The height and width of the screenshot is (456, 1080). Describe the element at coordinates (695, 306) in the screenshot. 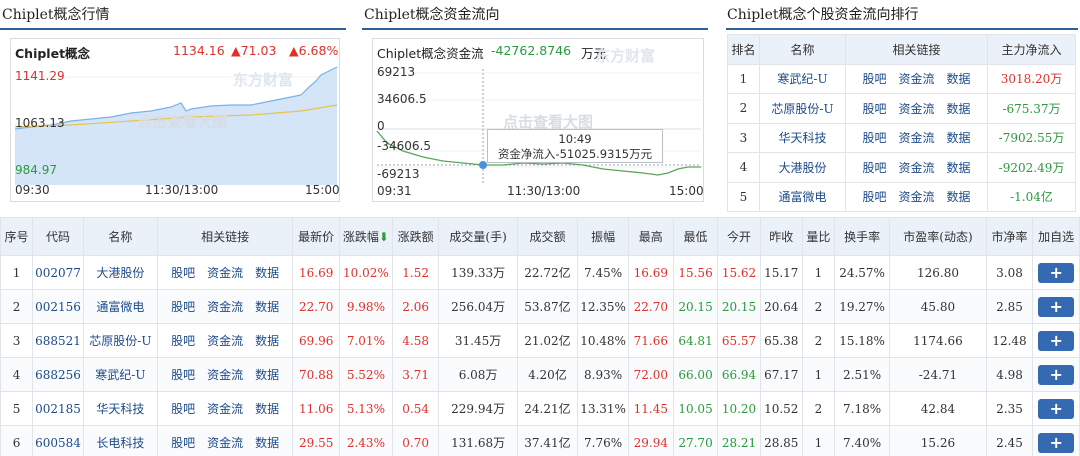

I see `cell-low: 20.15` at that location.